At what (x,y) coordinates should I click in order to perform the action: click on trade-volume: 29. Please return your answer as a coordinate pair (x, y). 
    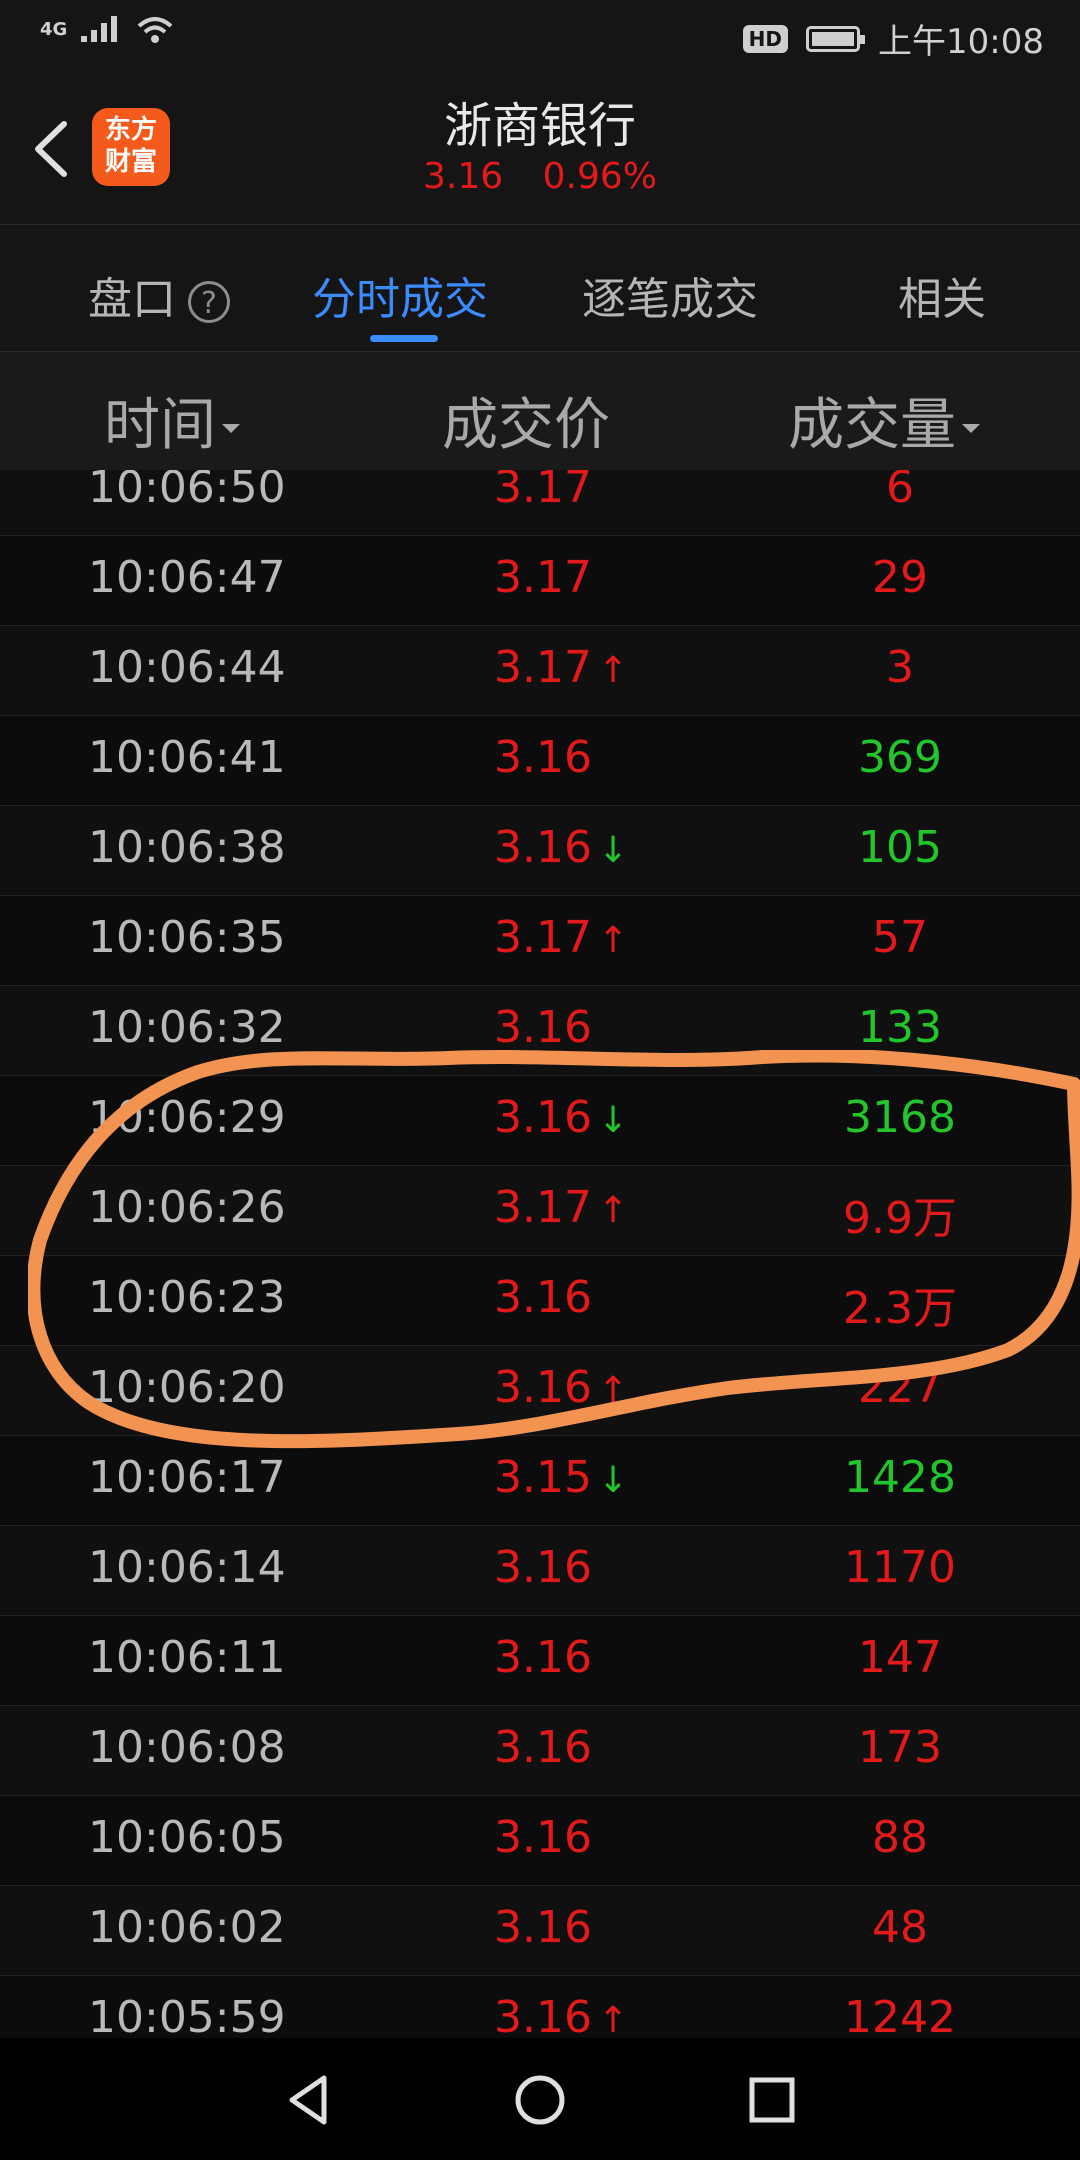
    Looking at the image, I should click on (900, 577).